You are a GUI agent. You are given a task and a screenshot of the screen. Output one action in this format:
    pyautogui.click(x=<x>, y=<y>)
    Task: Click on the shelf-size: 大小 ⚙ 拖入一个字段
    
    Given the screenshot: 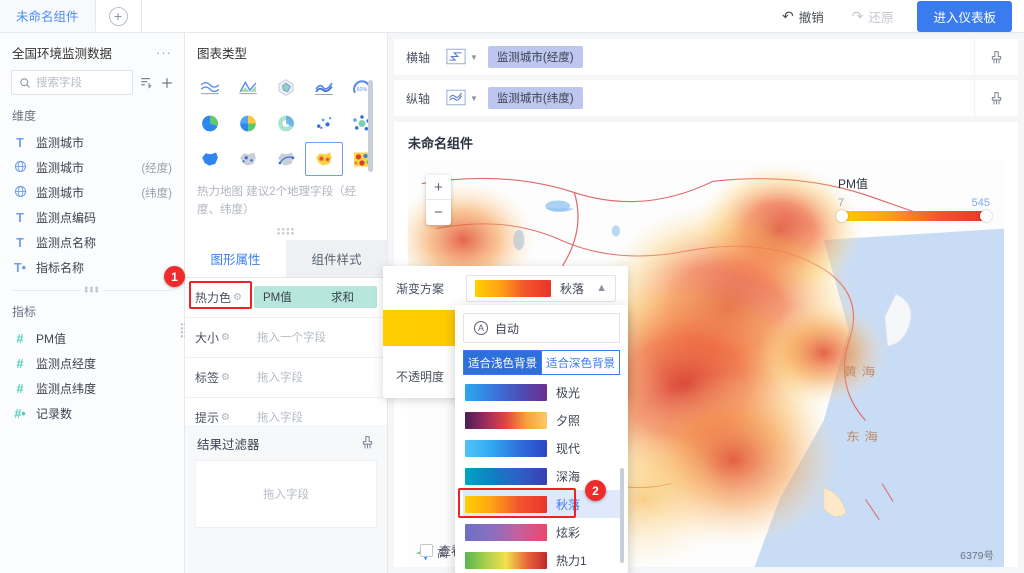 What is the action you would take?
    pyautogui.click(x=286, y=338)
    